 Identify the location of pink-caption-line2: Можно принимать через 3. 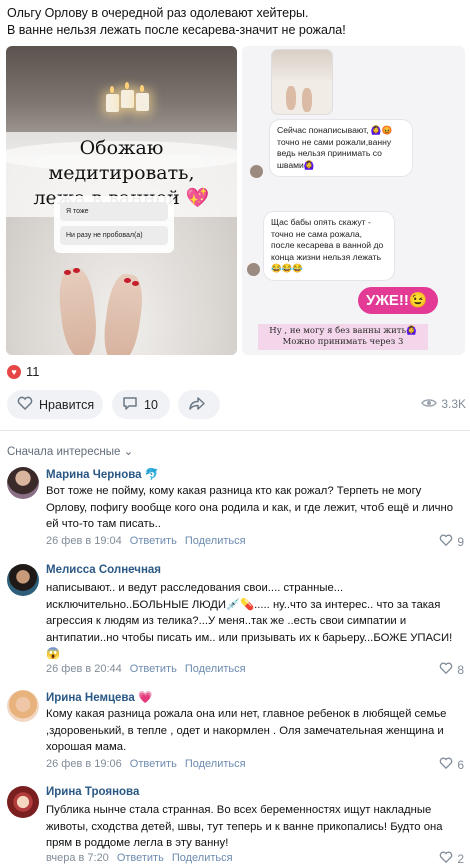
(343, 342).